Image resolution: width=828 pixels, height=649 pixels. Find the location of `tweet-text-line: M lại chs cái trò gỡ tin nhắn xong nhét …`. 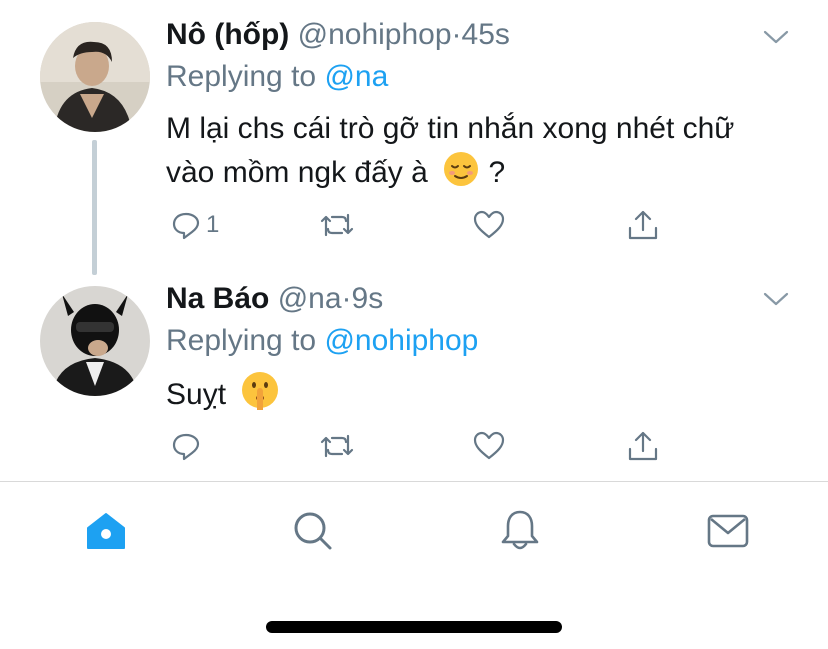

tweet-text-line: M lại chs cái trò gỡ tin nhắn xong nhét … is located at coordinates (450, 128).